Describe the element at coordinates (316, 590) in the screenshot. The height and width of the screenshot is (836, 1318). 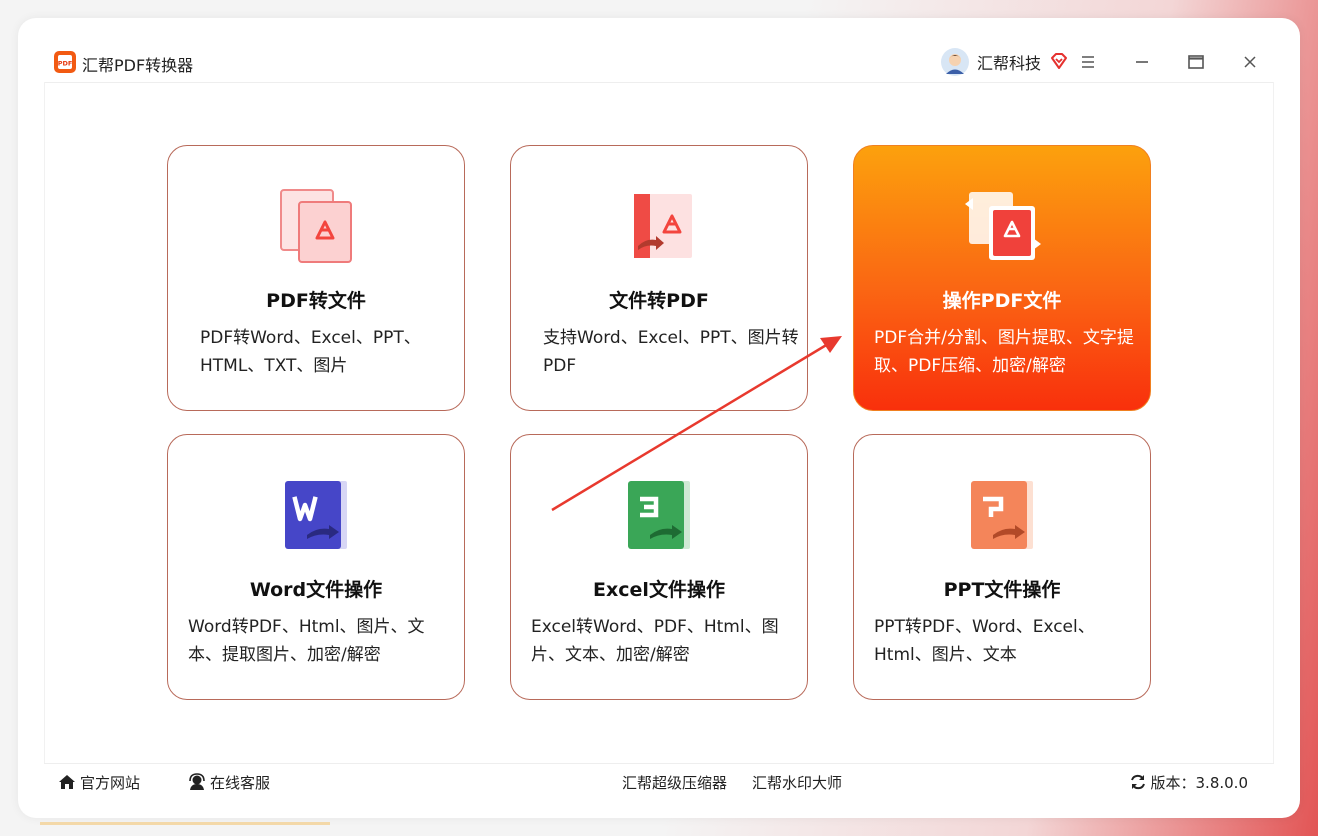
I see `card-title: Word文件操作` at that location.